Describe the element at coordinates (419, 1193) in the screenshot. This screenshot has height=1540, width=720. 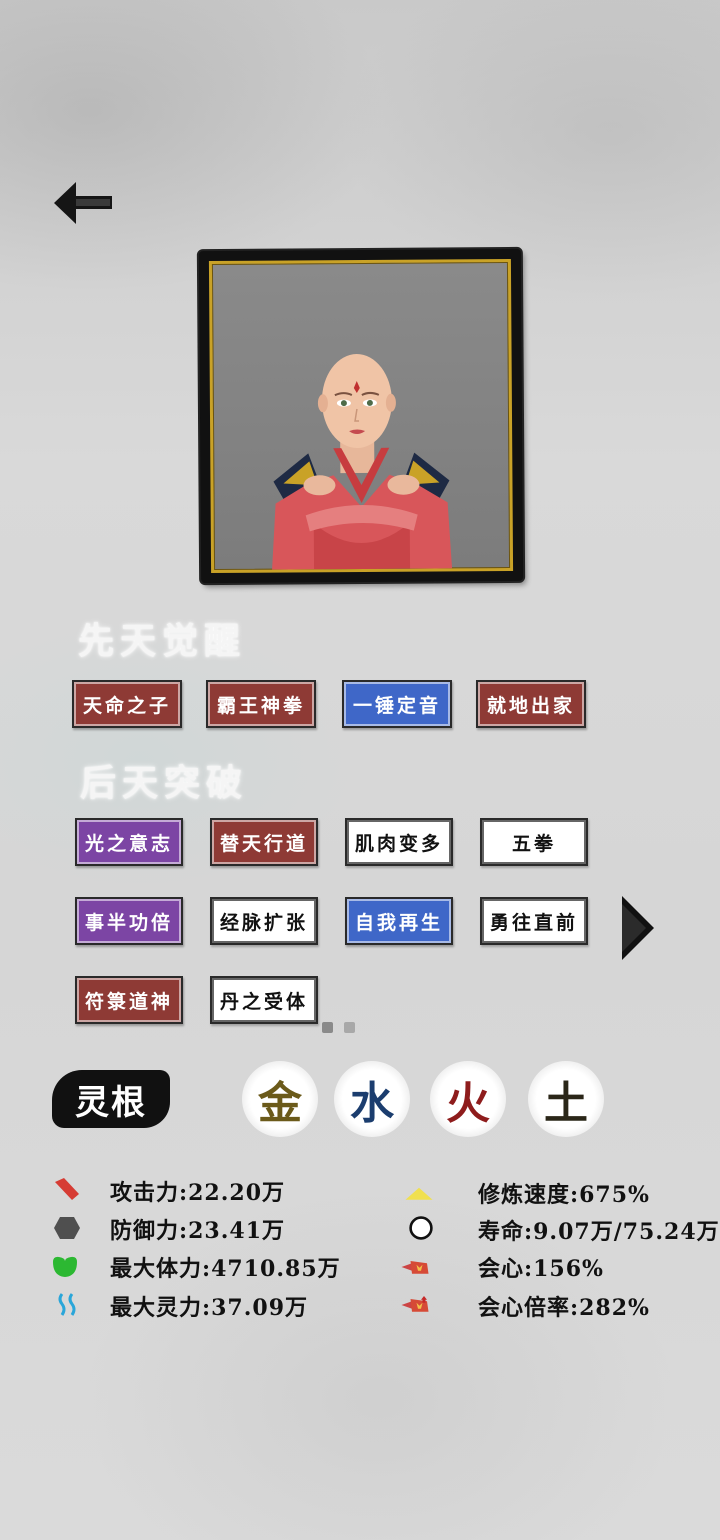
I see `cultivation-speed-icon` at that location.